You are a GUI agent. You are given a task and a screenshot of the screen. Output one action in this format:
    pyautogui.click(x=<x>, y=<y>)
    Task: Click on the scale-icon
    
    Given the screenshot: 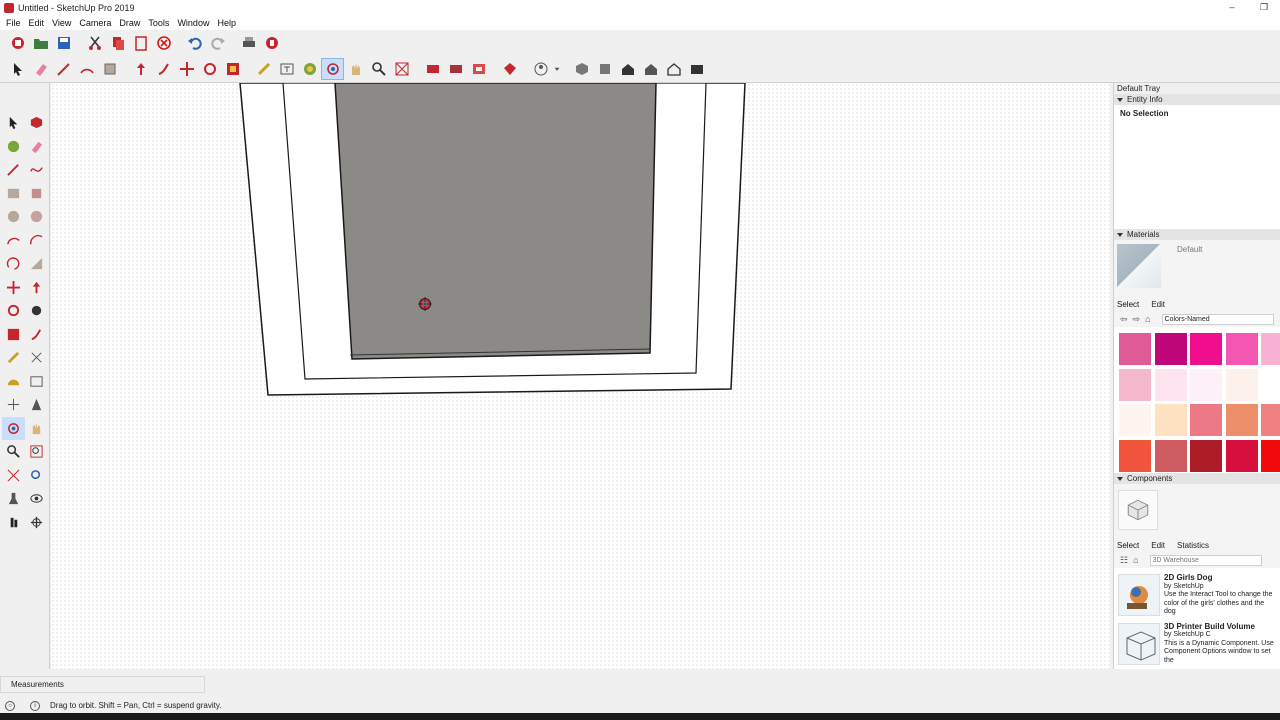 What is the action you would take?
    pyautogui.click(x=232, y=69)
    